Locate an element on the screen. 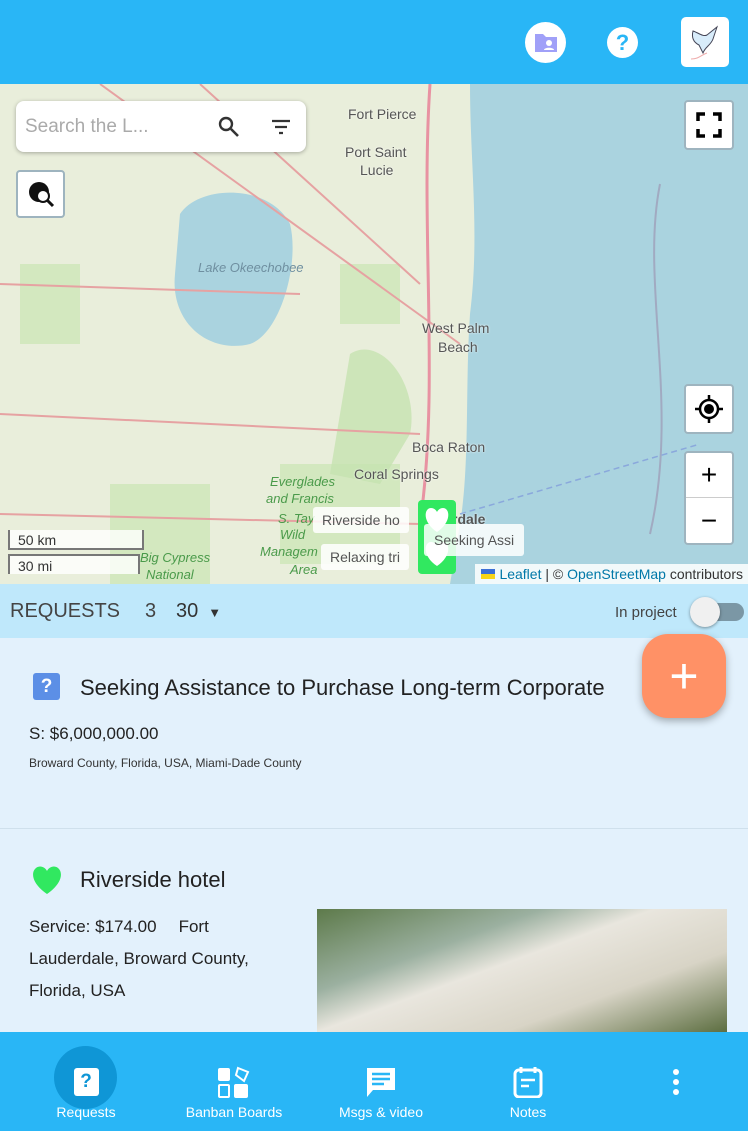  map-label: Everglades is located at coordinates (303, 481).